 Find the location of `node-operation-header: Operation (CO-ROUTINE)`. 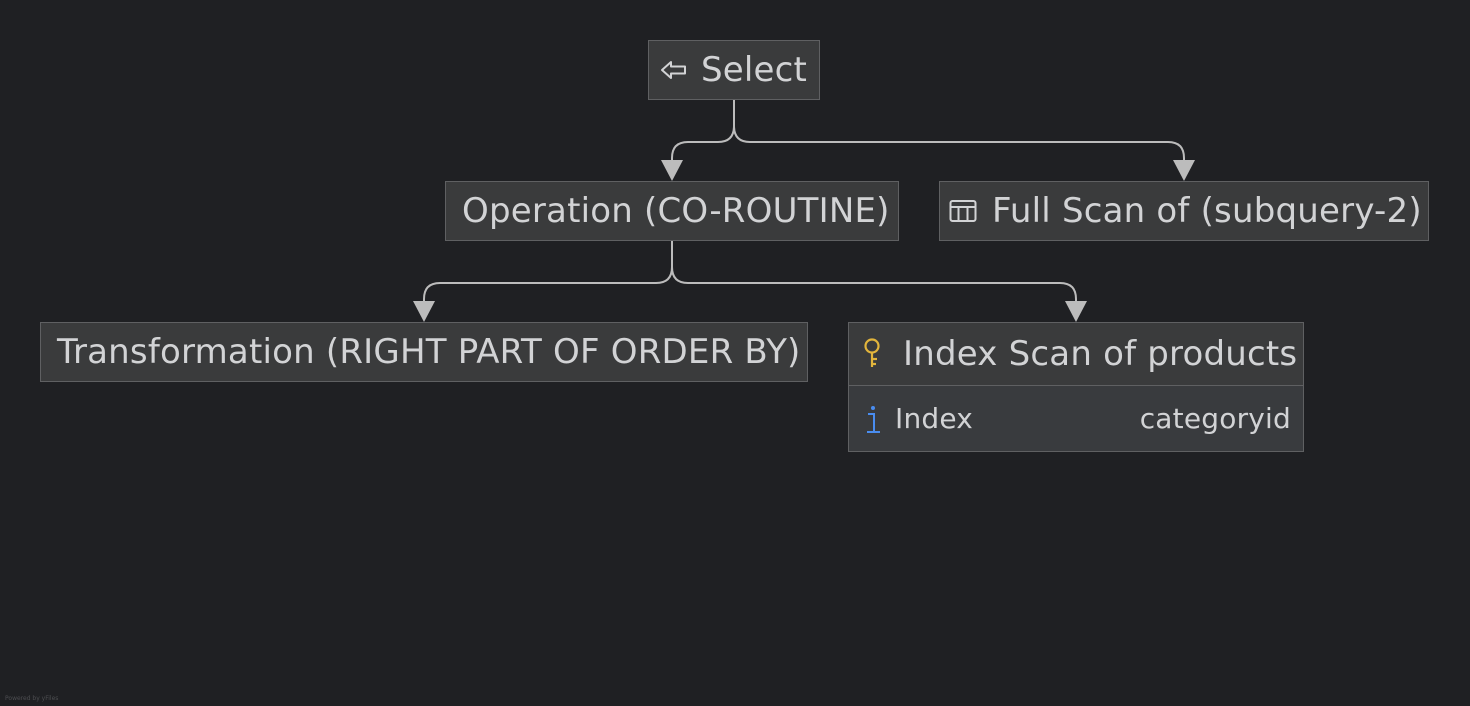

node-operation-header: Operation (CO-ROUTINE) is located at coordinates (672, 211).